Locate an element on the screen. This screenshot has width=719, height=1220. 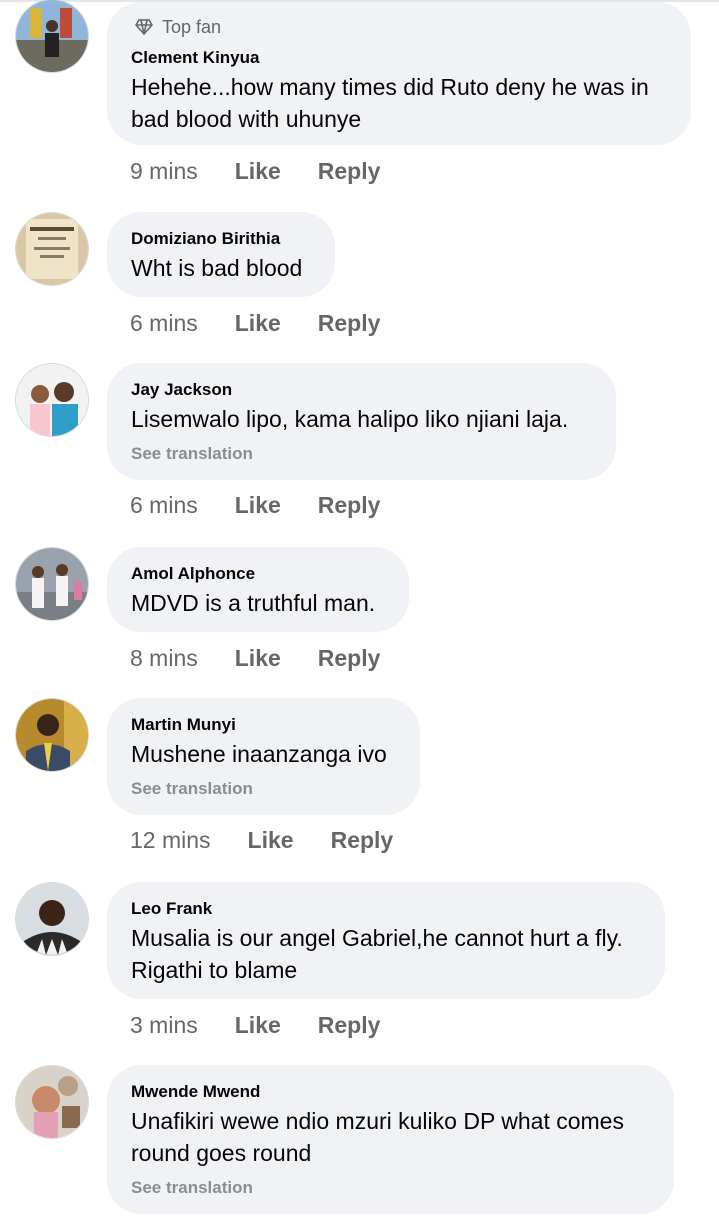
comment-author: Mwende Mwend is located at coordinates (390, 1092).